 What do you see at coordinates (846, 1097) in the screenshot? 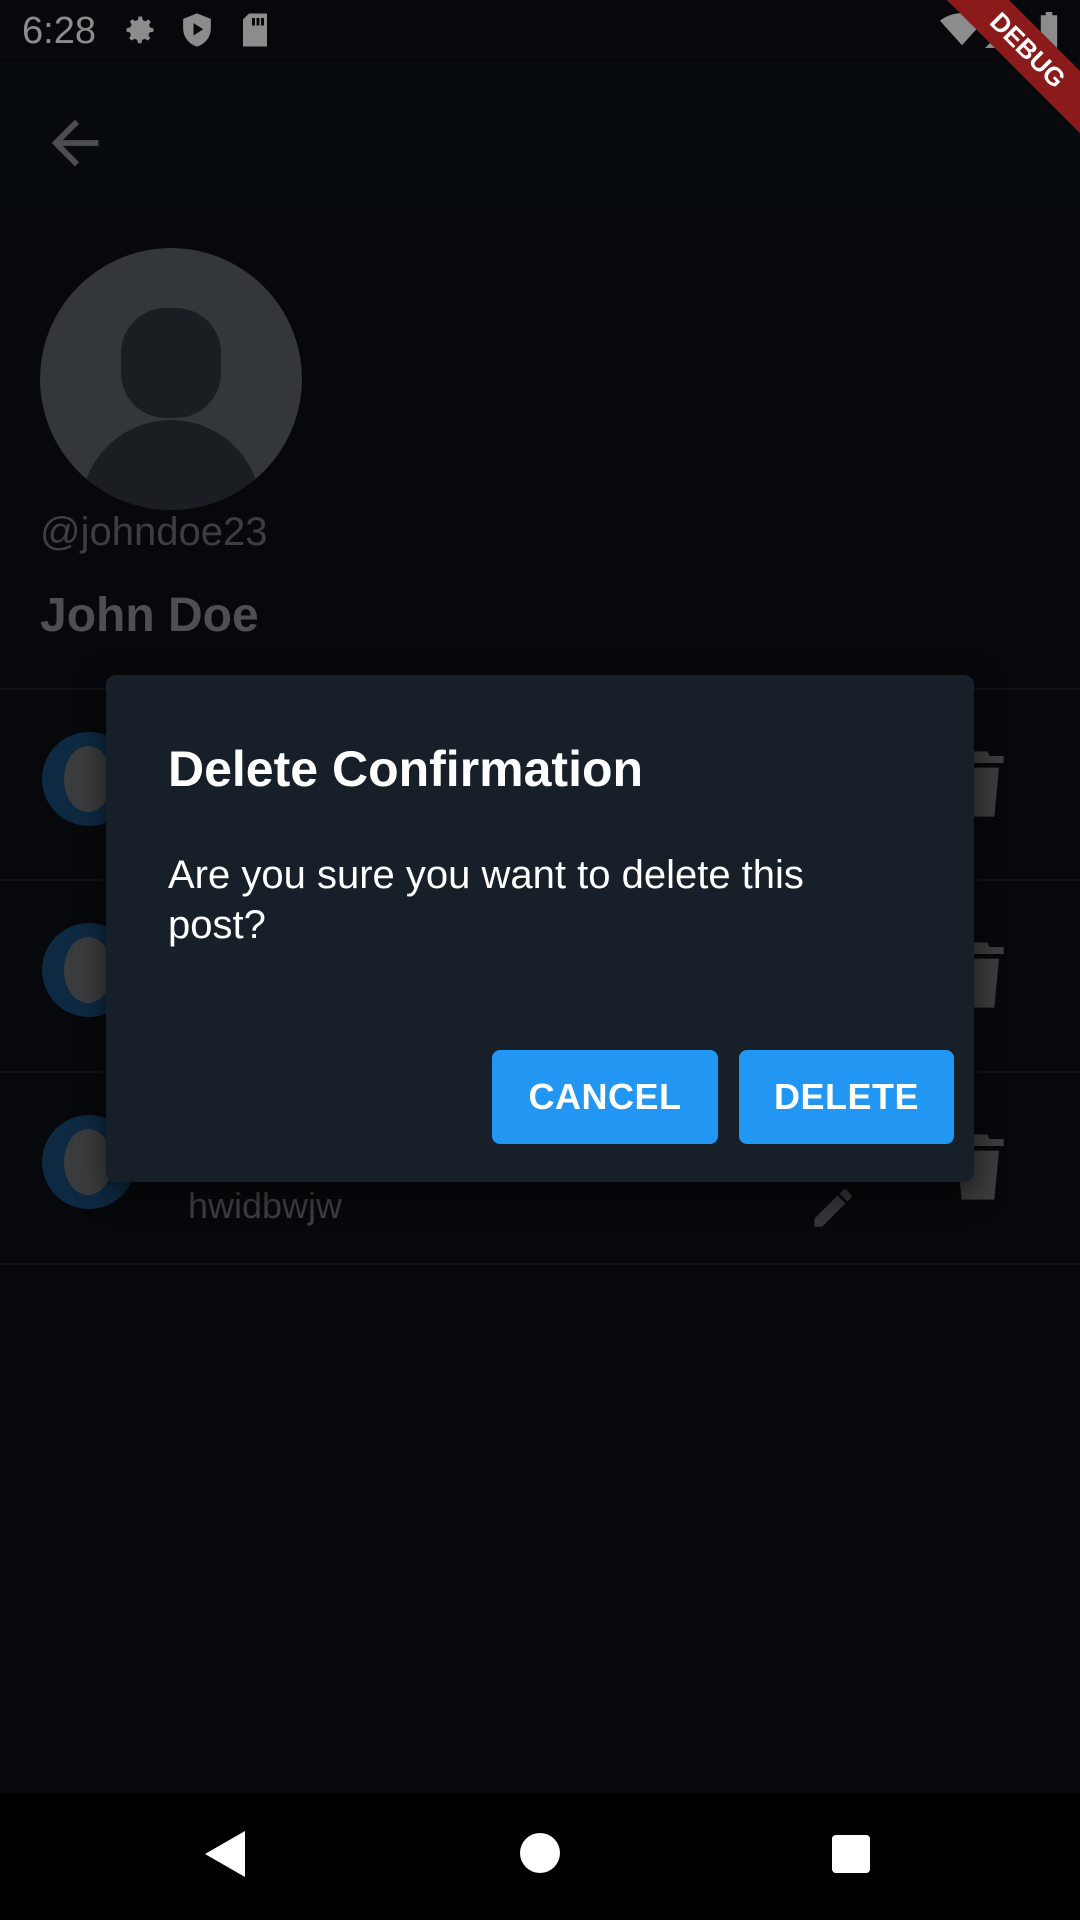
I see `delete-button: DELETE` at bounding box center [846, 1097].